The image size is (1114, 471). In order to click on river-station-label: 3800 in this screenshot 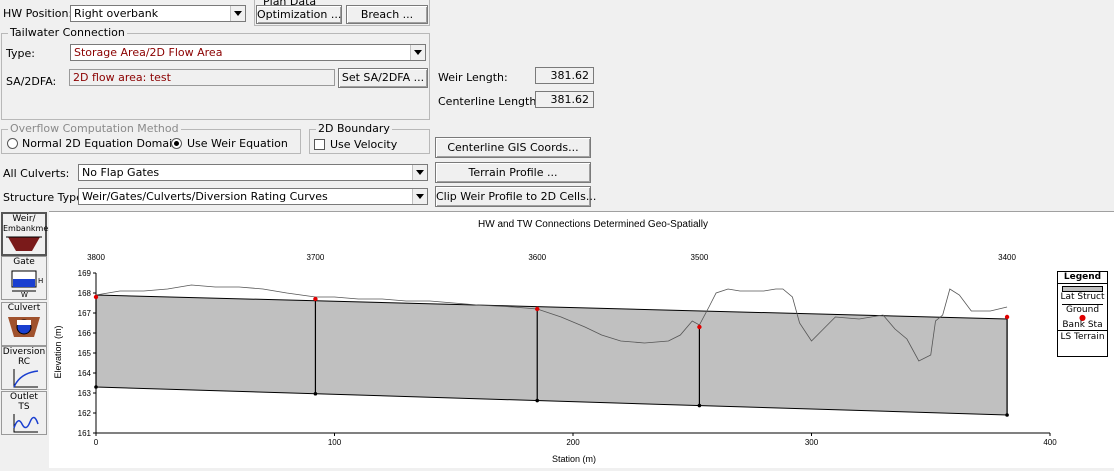, I will do `click(96, 257)`.